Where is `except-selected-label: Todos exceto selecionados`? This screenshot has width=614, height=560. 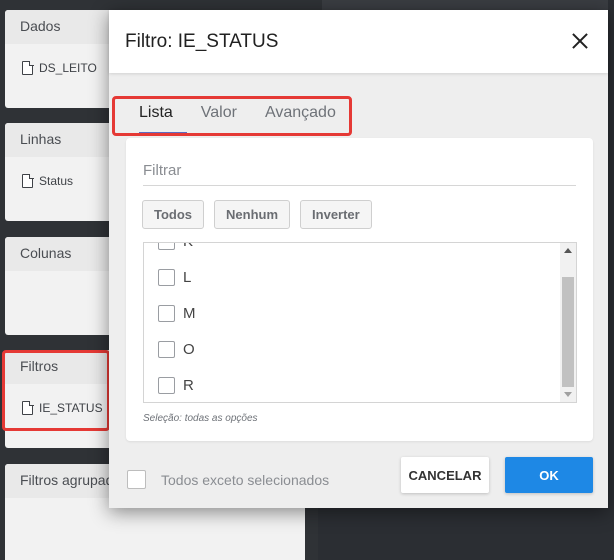
except-selected-label: Todos exceto selecionados is located at coordinates (245, 479).